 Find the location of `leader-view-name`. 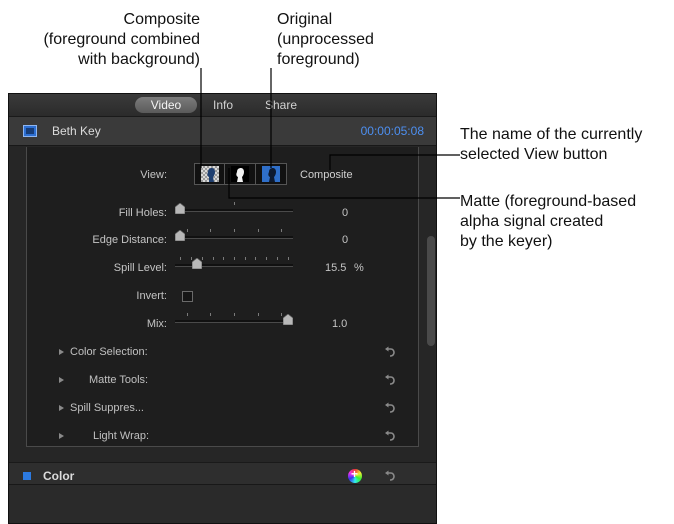

leader-view-name is located at coordinates (394, 162).